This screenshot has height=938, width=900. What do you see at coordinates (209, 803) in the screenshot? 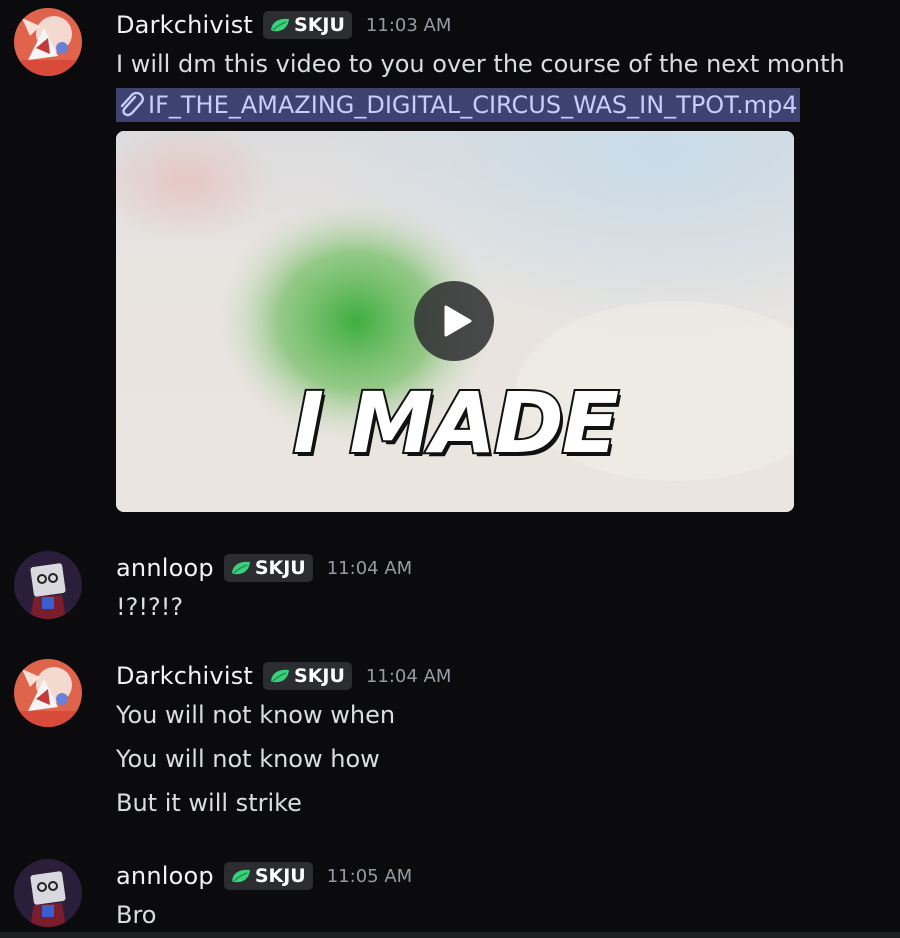
I see `message-text: But it will strike` at bounding box center [209, 803].